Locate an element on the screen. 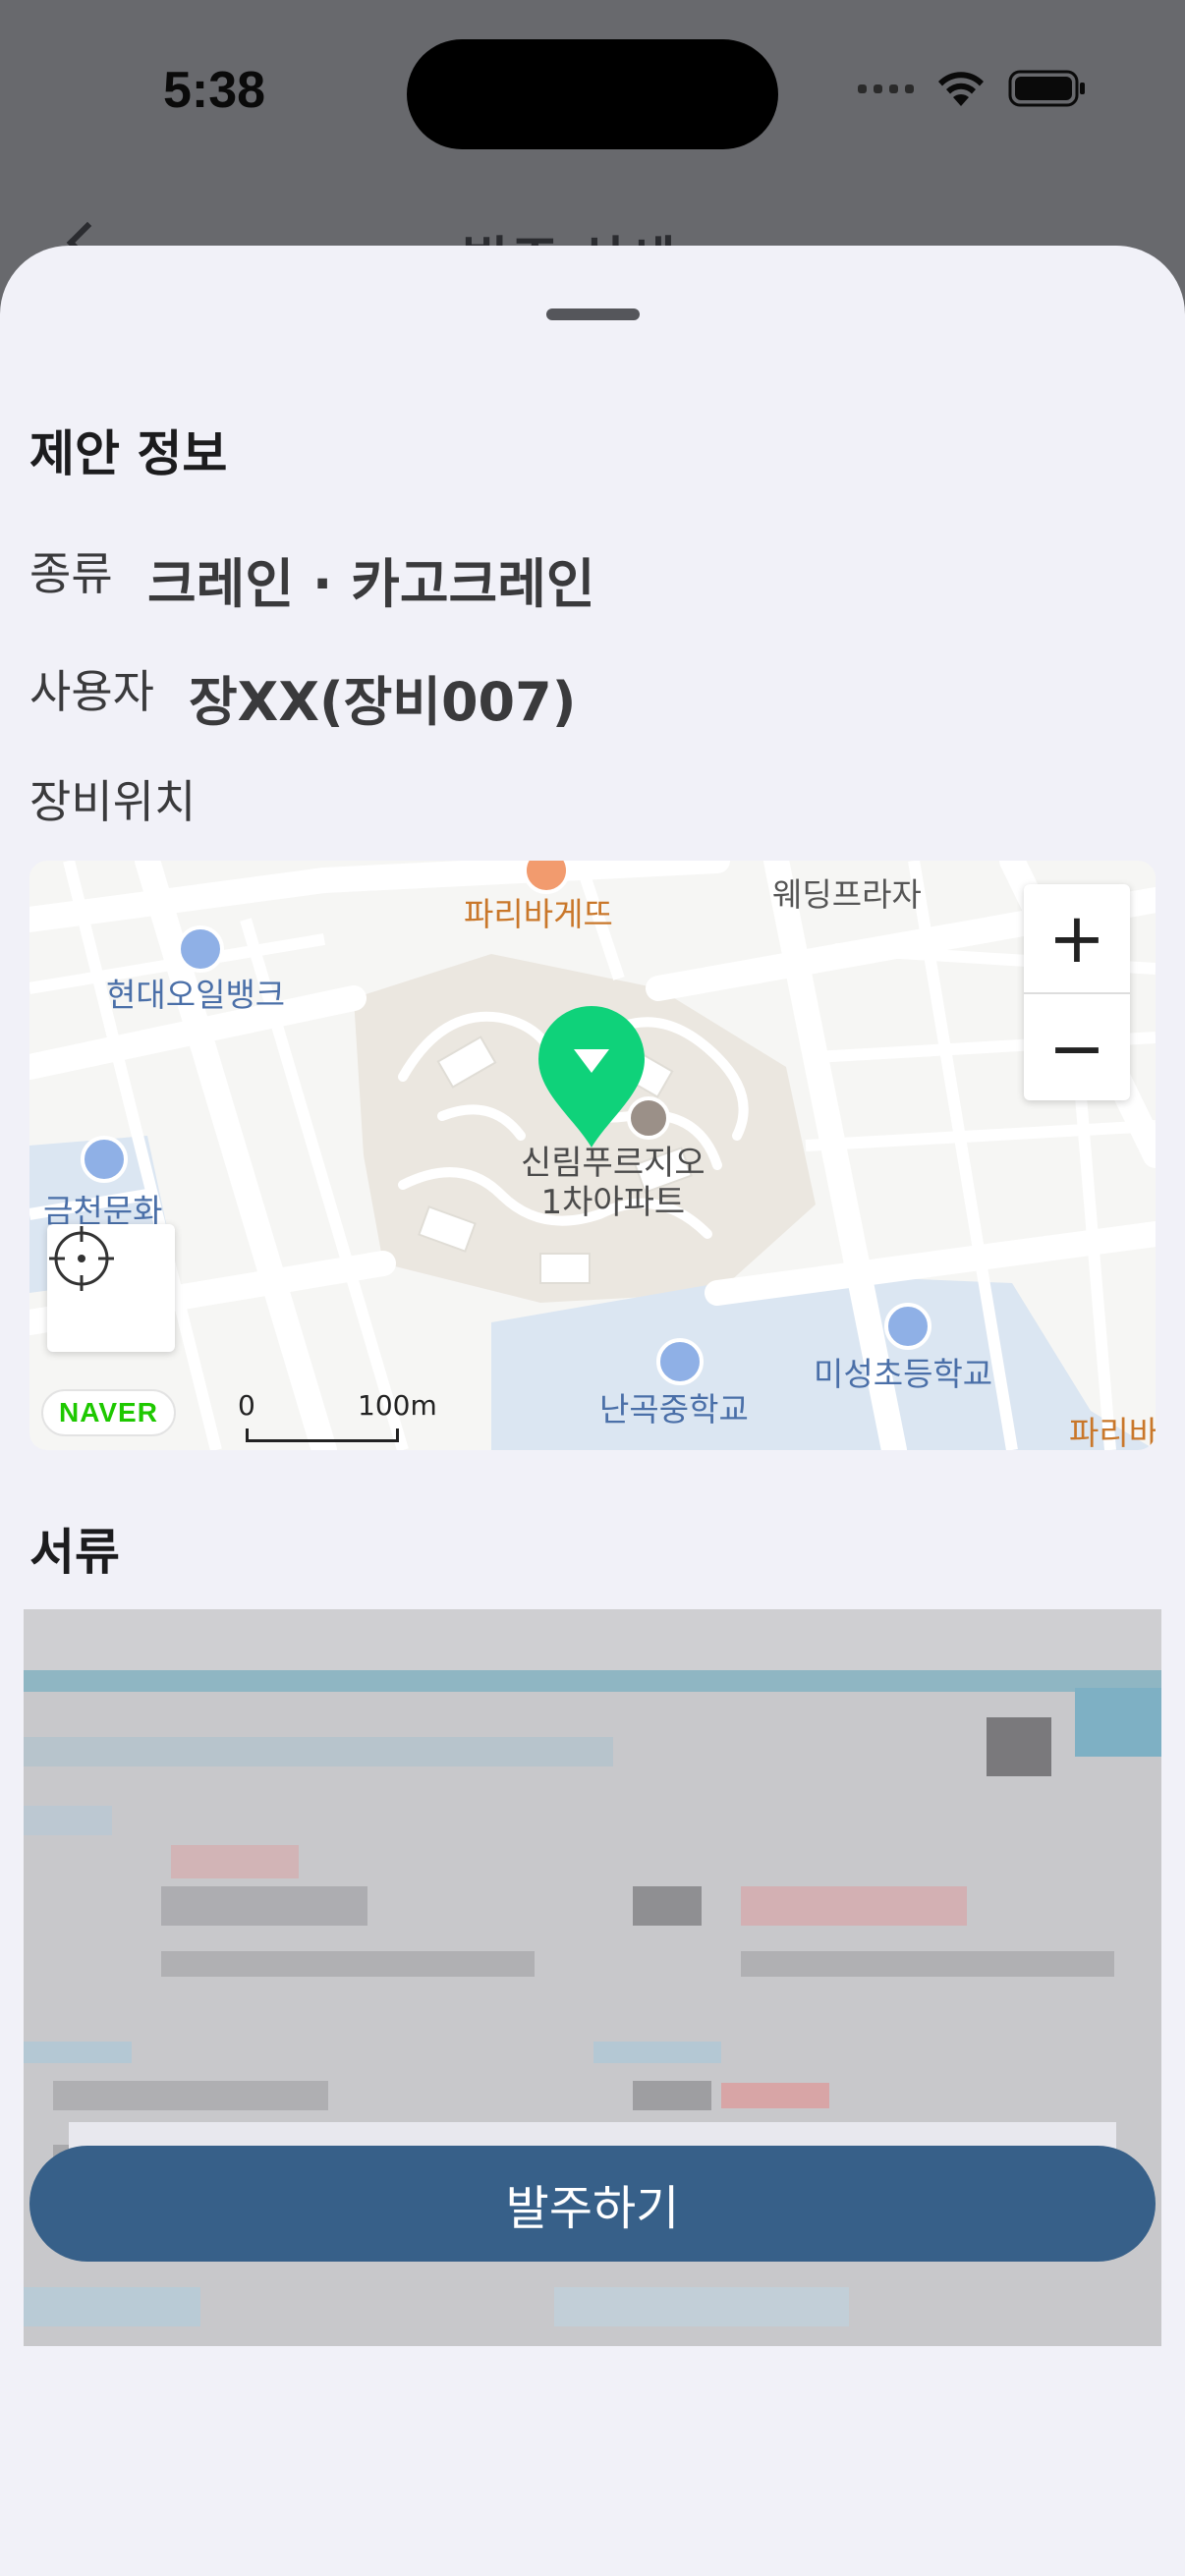  map-label-oil-bank: 현대오일뱅크 is located at coordinates (196, 995).